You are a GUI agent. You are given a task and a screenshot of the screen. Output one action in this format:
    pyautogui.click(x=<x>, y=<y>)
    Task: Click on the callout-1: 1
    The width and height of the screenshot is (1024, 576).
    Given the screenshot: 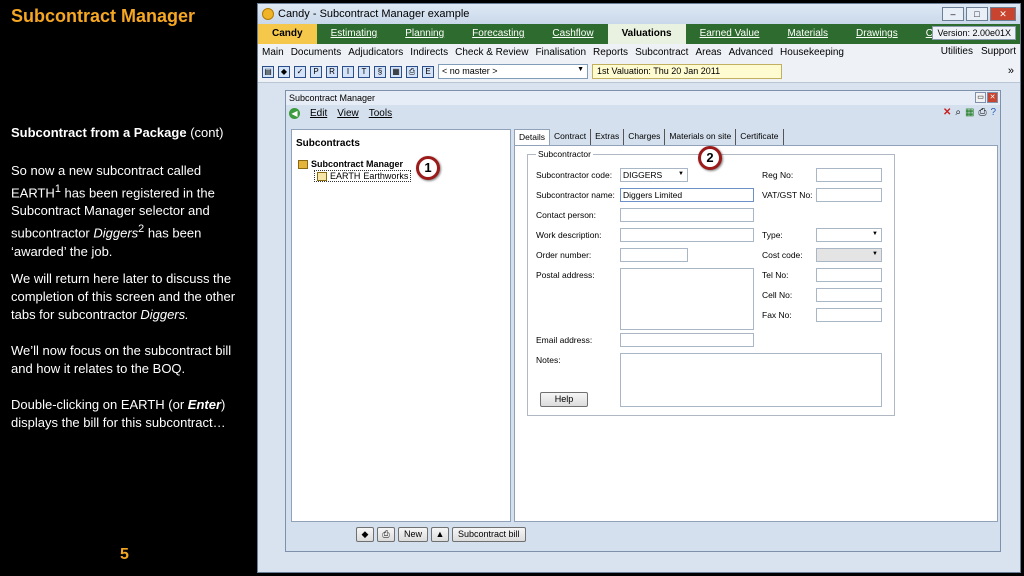 What is the action you would take?
    pyautogui.click(x=428, y=168)
    